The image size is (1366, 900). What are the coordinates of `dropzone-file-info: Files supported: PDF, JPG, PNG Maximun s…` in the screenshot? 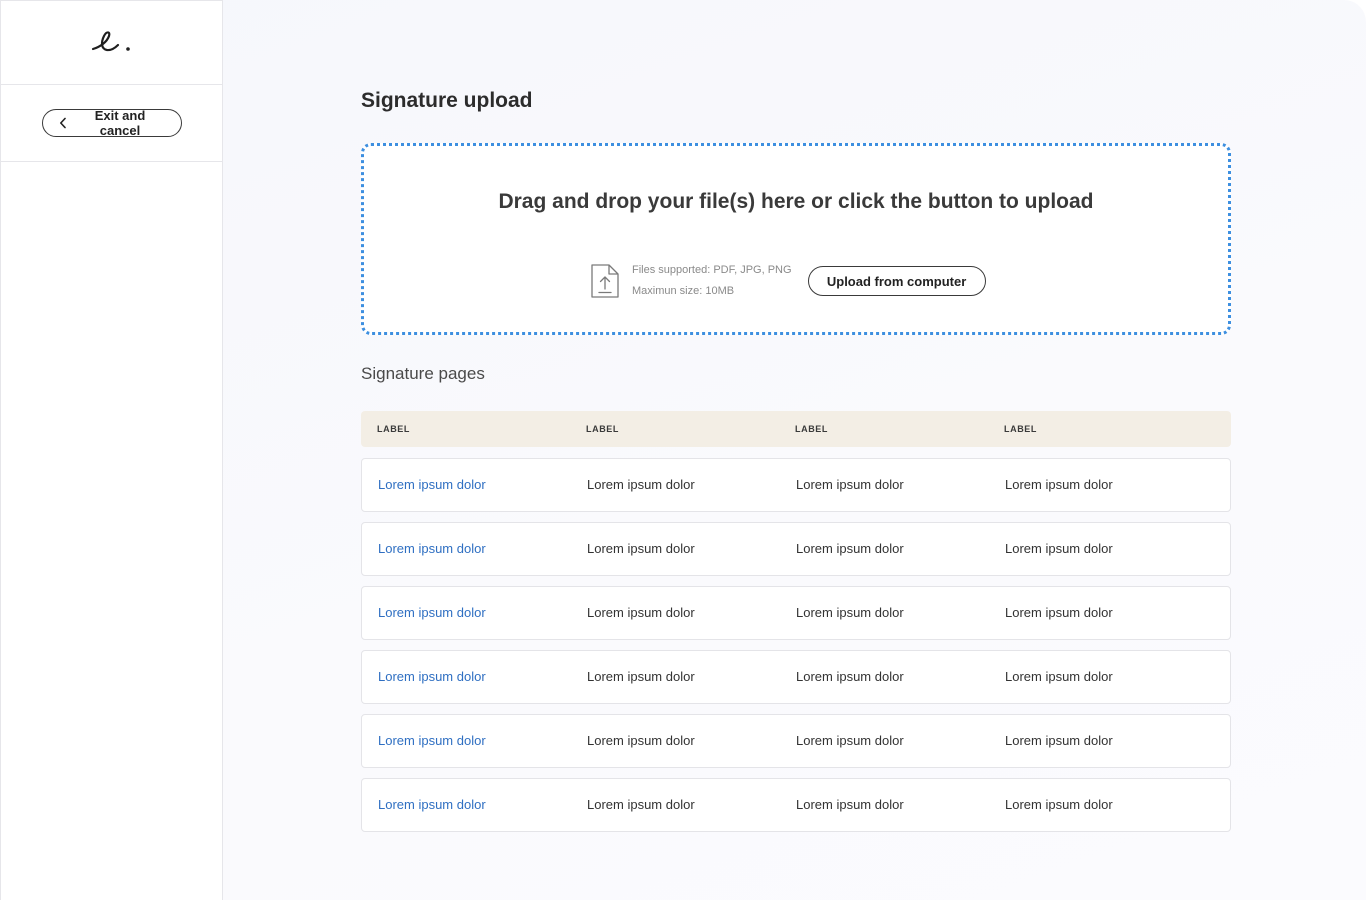 It's located at (712, 281).